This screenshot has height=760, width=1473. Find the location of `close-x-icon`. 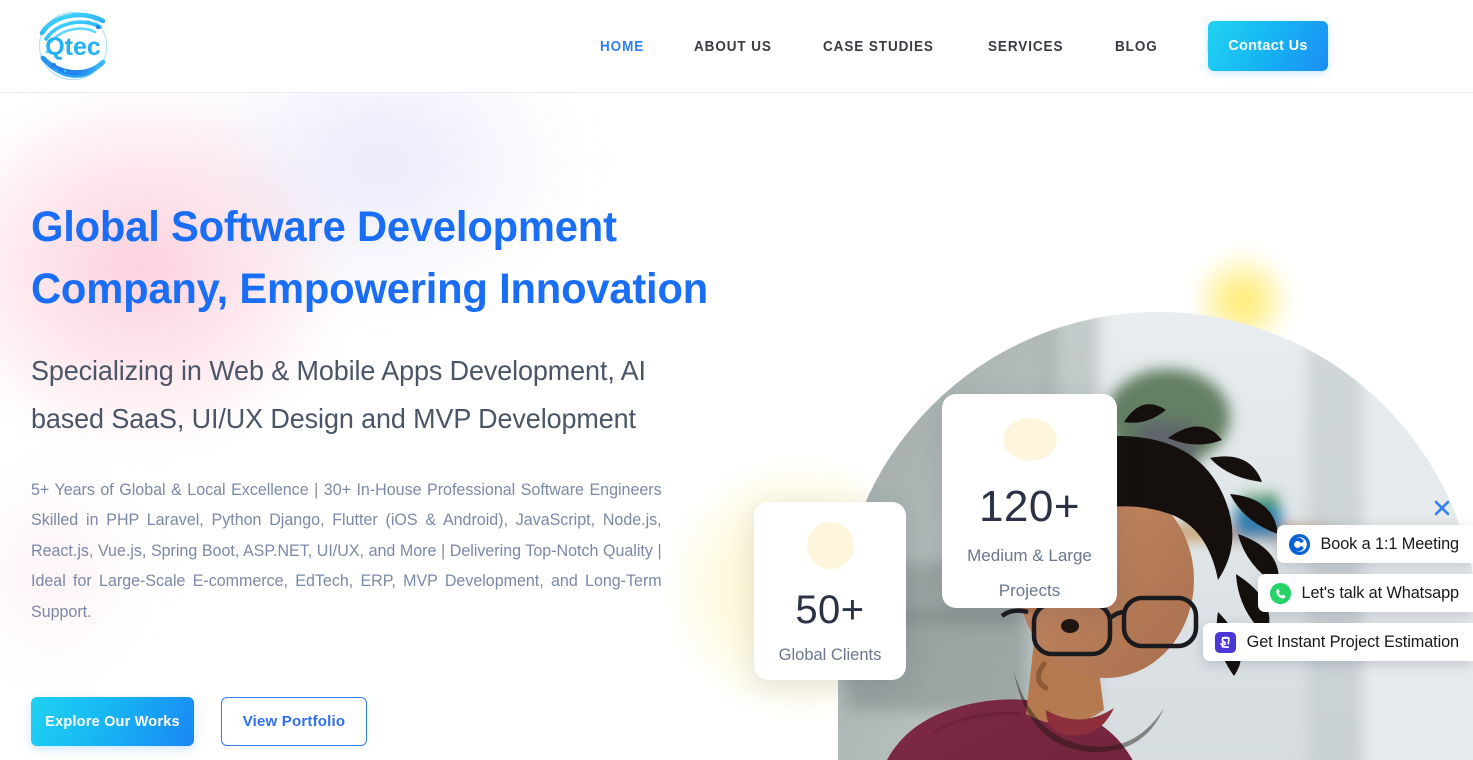

close-x-icon is located at coordinates (1442, 508).